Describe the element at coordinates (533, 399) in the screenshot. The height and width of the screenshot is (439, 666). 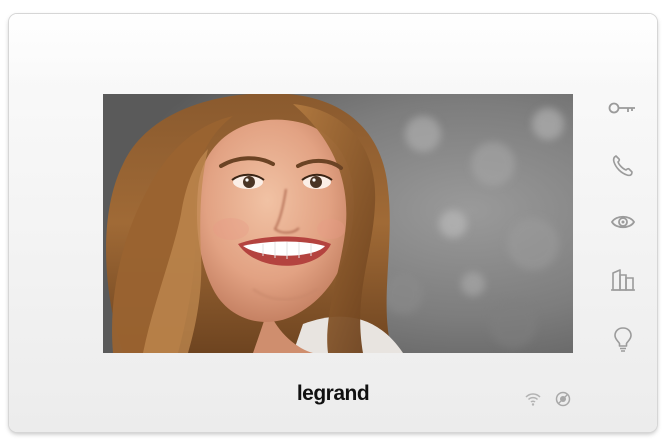
I see `wifi-icon` at that location.